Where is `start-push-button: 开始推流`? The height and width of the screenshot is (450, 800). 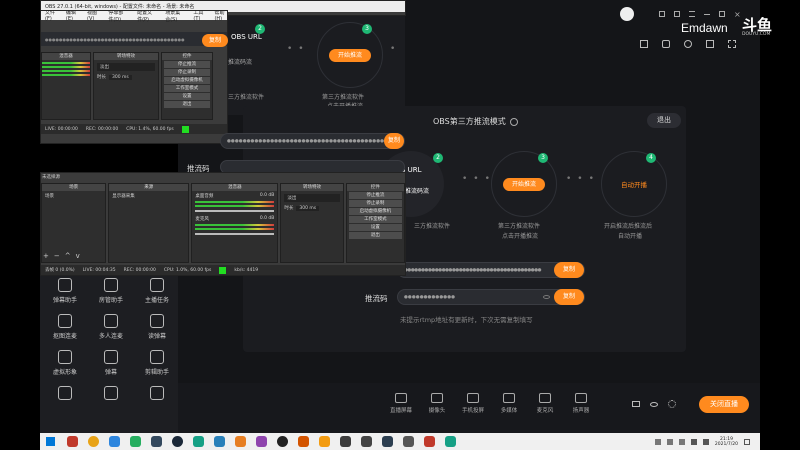
start-push-button: 开始推流 is located at coordinates (524, 184).